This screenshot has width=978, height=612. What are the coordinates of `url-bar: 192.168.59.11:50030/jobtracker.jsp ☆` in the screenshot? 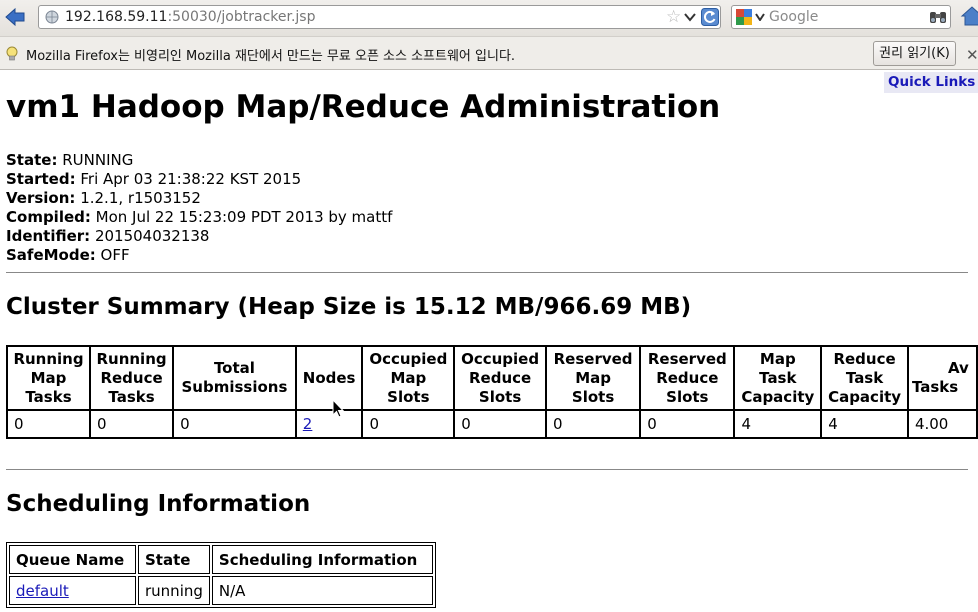 It's located at (379, 17).